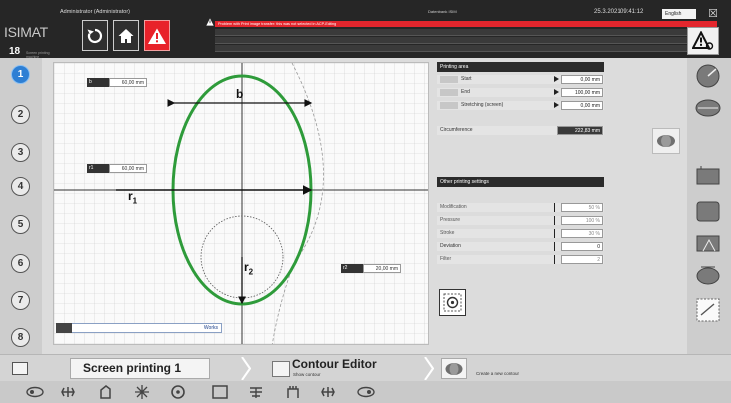 This screenshot has height=403, width=731. What do you see at coordinates (582, 79) in the screenshot?
I see `row-start-value: 0,00 mm` at bounding box center [582, 79].